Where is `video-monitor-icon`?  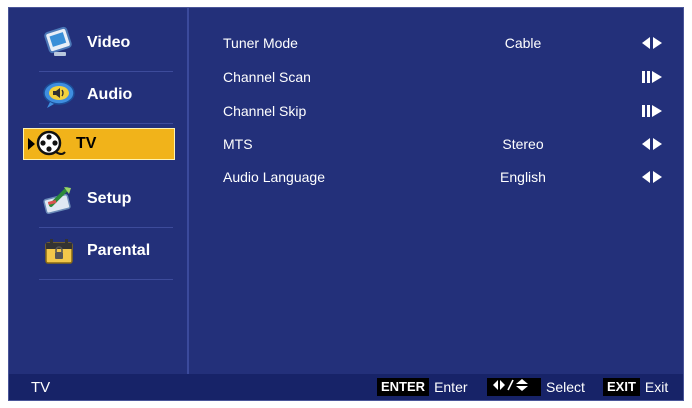 video-monitor-icon is located at coordinates (59, 43).